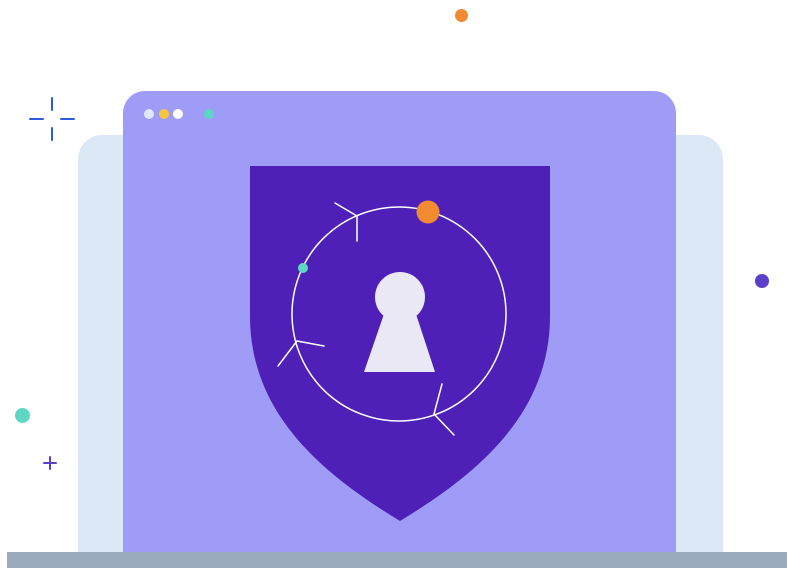 The width and height of the screenshot is (787, 568). Describe the element at coordinates (149, 114) in the screenshot. I see `window-dot-light` at that location.